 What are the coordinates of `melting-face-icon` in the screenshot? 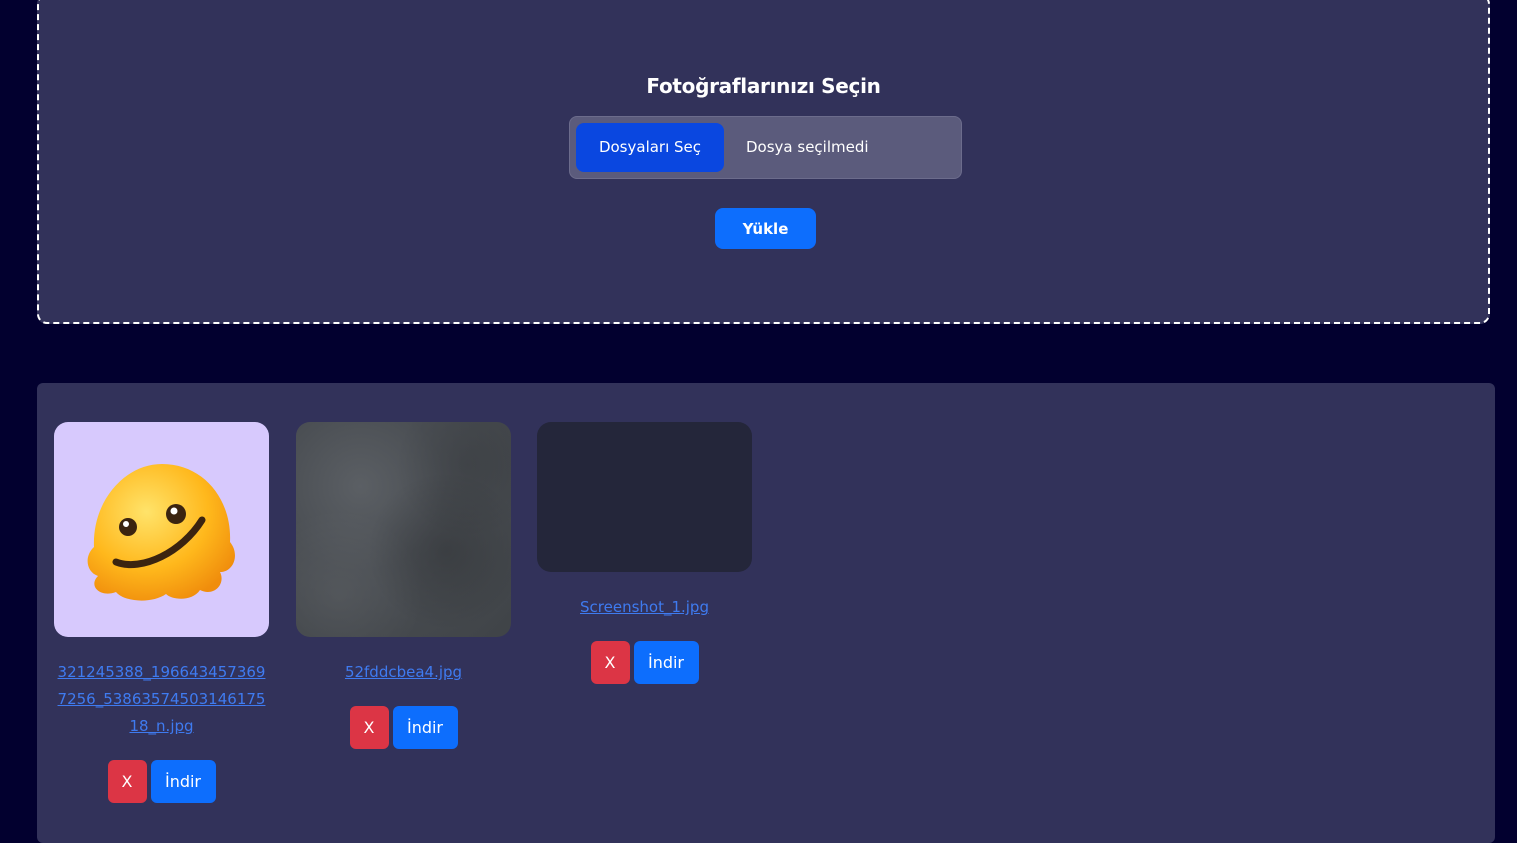 It's located at (161, 532).